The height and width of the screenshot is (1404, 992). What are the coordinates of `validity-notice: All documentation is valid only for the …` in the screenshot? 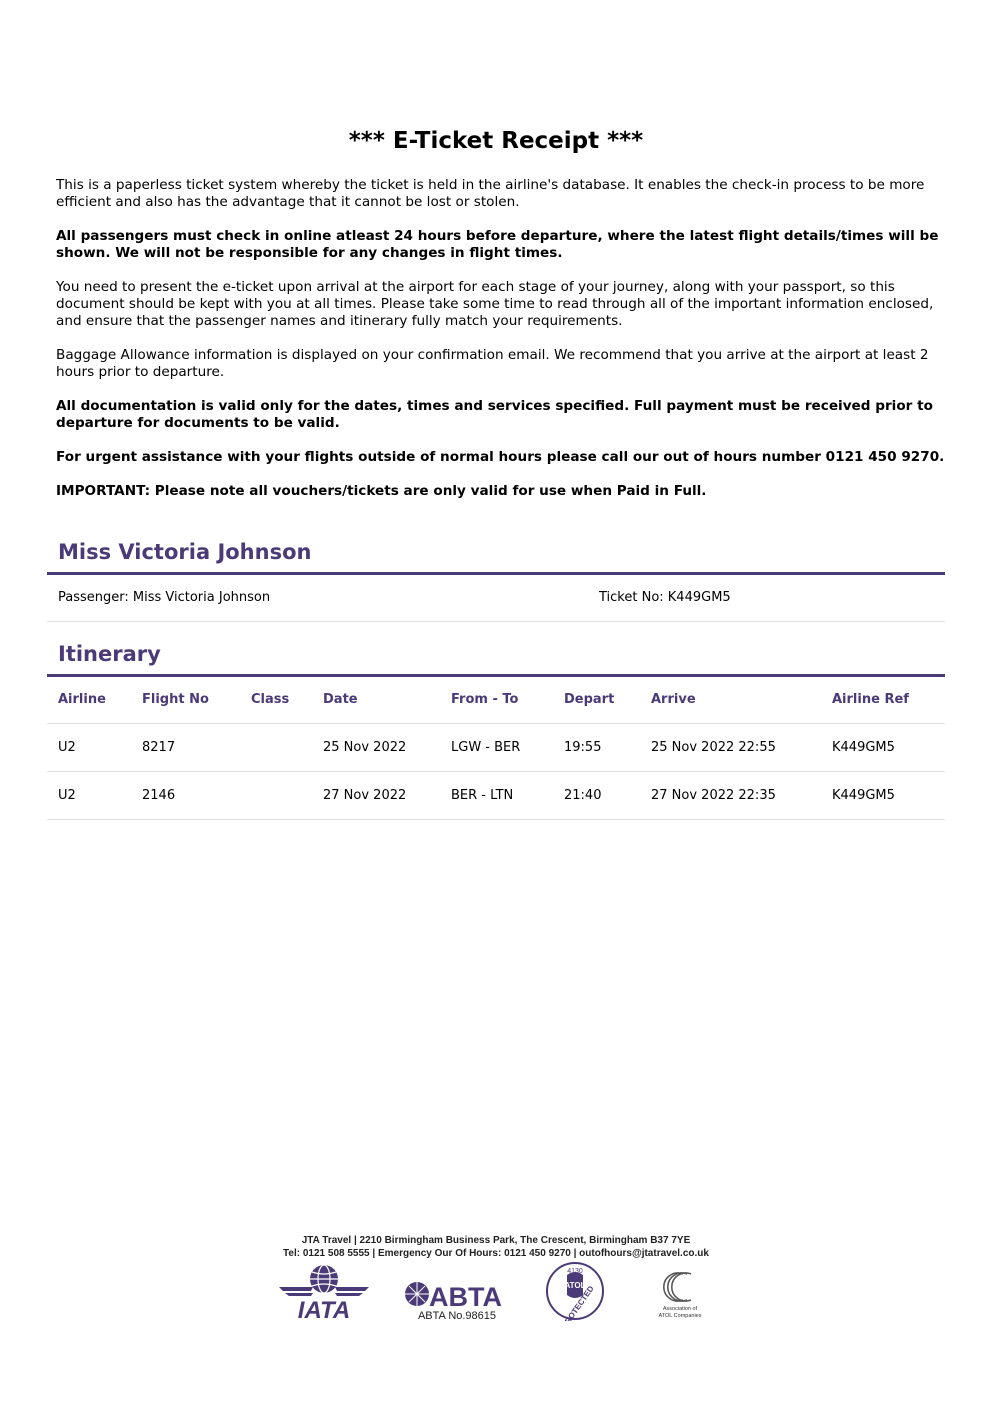 It's located at (494, 414).